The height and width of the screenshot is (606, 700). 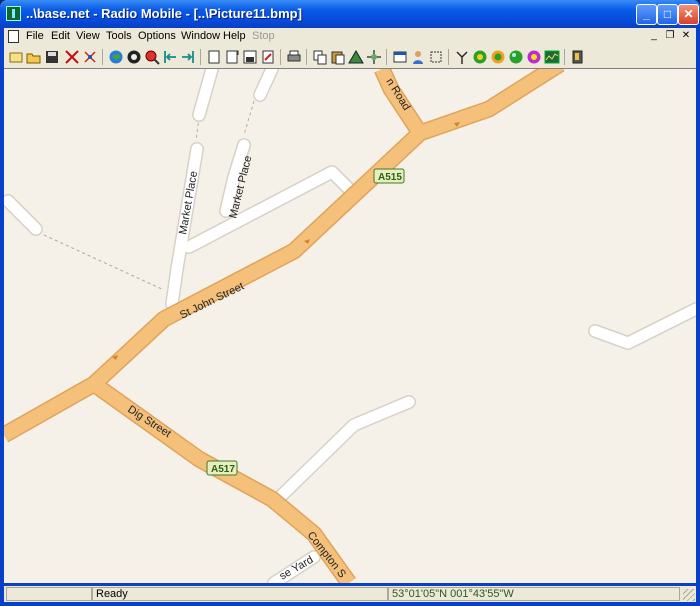 I want to click on coverage-green-icon, so click(x=516, y=57).